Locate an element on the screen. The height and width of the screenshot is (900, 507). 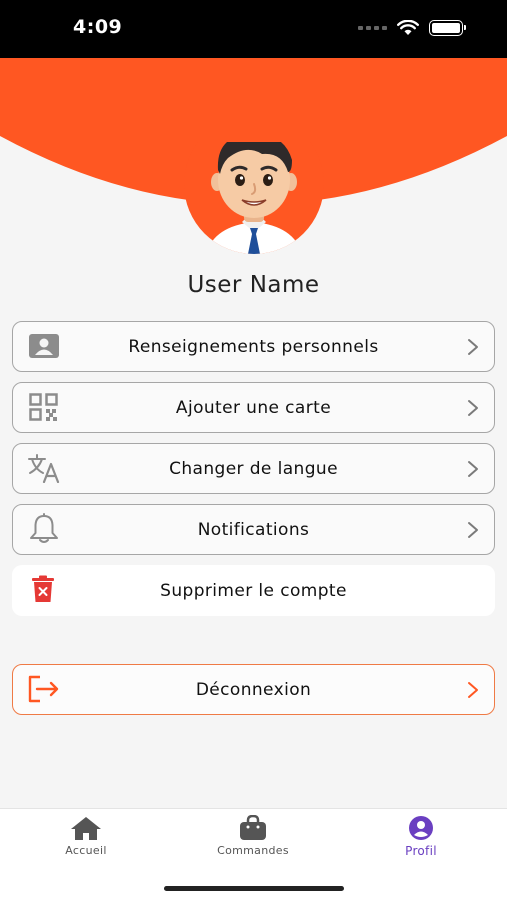
tab-commandes: Commandes is located at coordinates (253, 836).